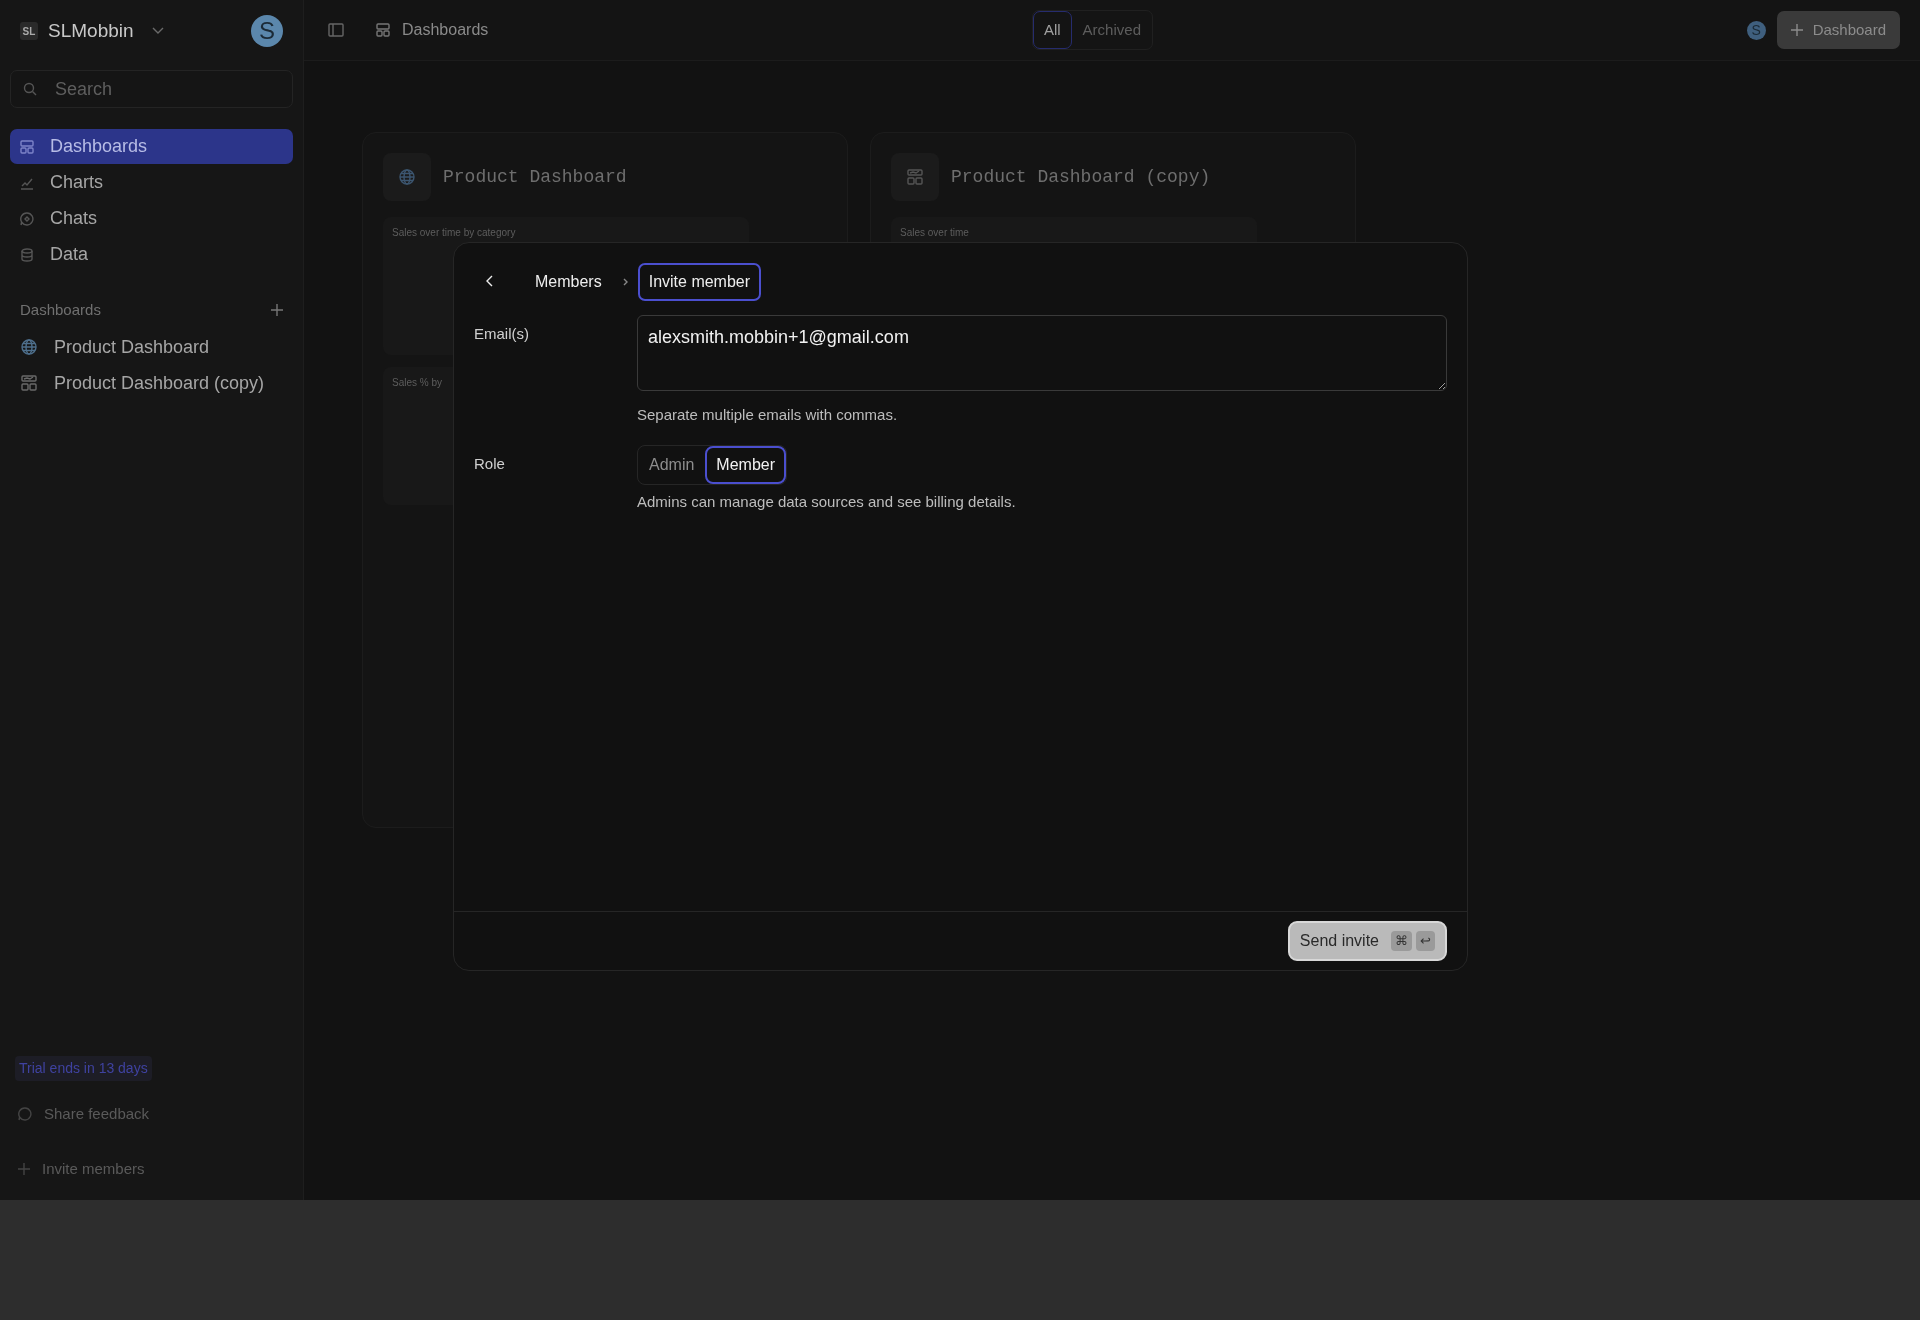 The height and width of the screenshot is (1320, 1920). I want to click on workspace-name: SLMobbin, so click(91, 31).